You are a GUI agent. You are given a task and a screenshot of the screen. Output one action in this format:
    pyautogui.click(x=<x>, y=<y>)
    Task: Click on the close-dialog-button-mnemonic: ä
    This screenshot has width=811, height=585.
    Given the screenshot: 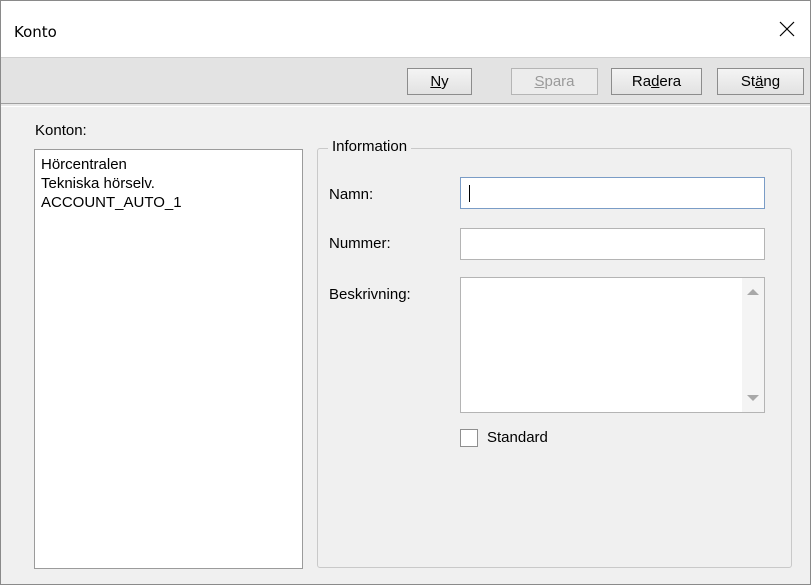 What is the action you would take?
    pyautogui.click(x=759, y=81)
    